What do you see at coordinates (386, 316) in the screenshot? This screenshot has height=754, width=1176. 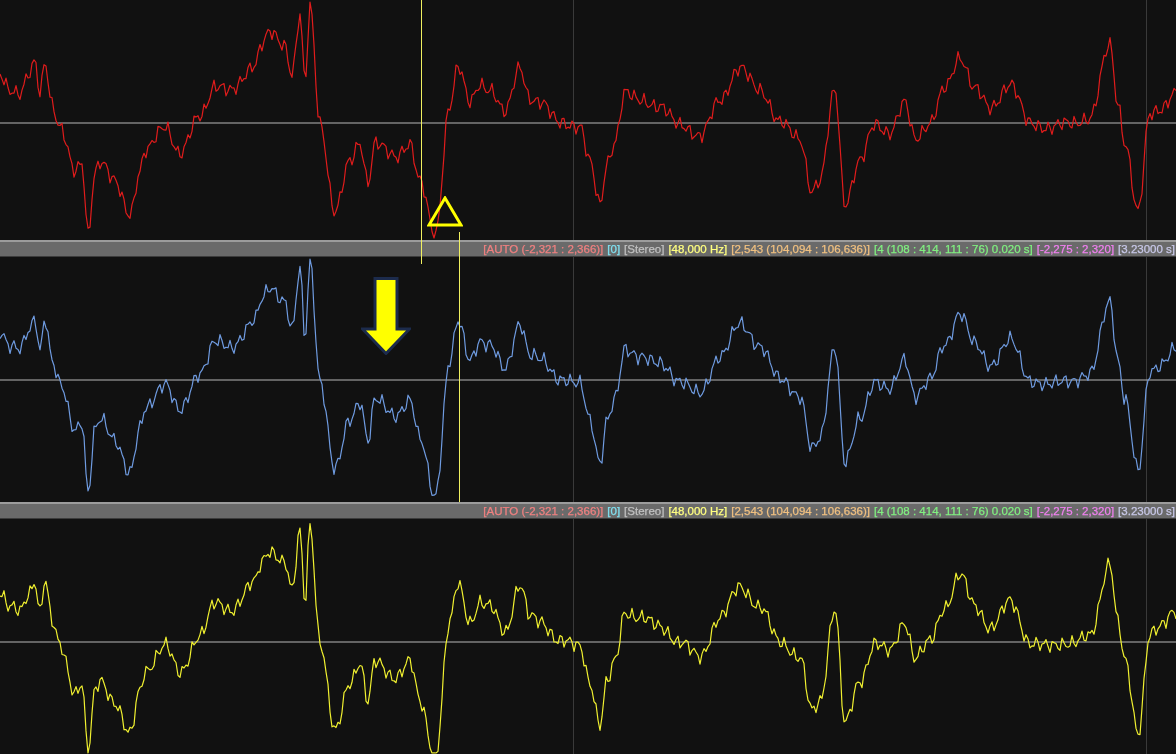 I see `down-arrow-icon` at bounding box center [386, 316].